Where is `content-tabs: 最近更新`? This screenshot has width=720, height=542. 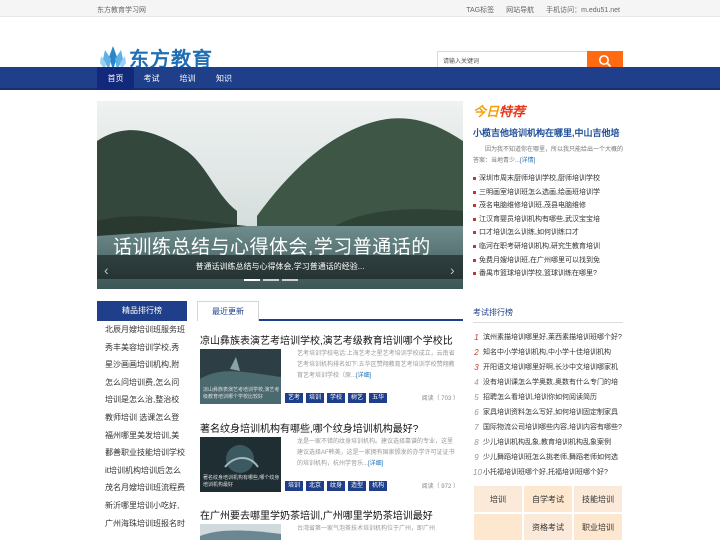
content-tabs: 最近更新 is located at coordinates (330, 311).